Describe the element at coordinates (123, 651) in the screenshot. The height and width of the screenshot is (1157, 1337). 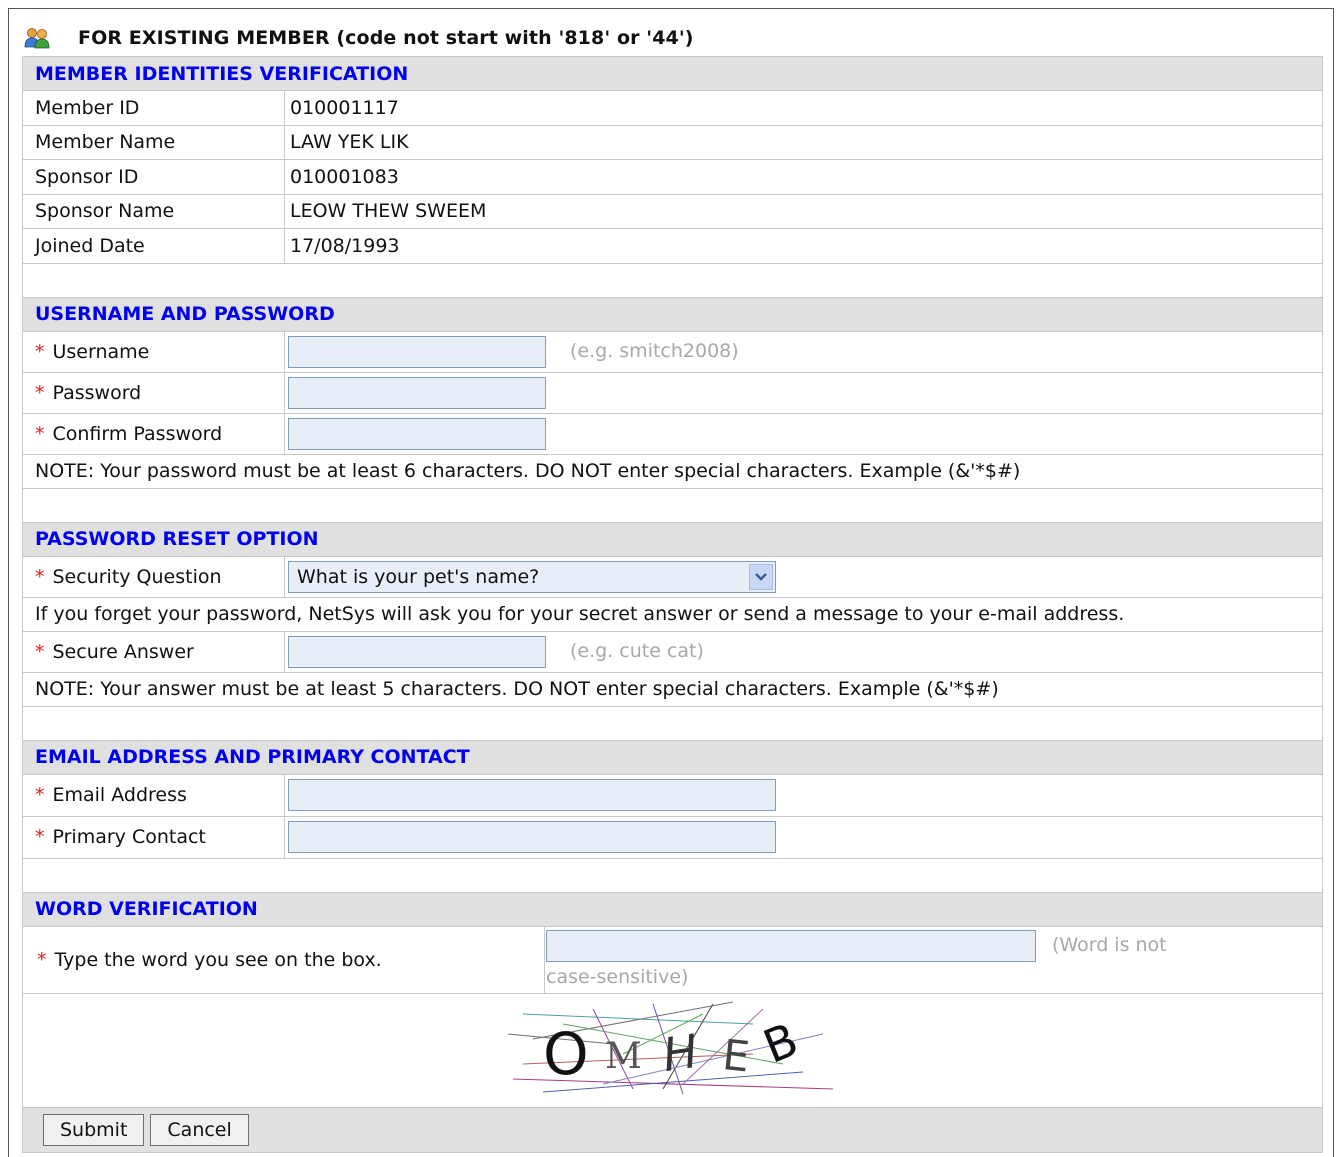
I see `secure-answer-label: Secure Answer` at that location.